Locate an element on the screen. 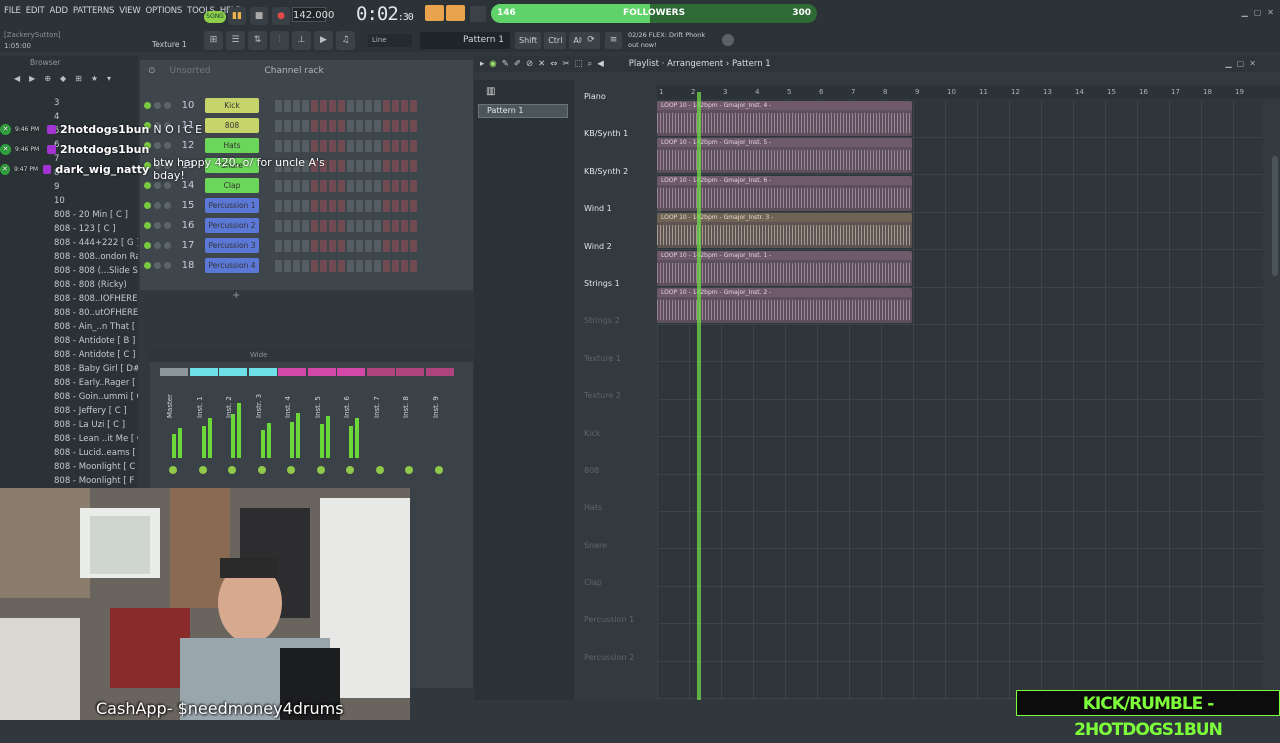 This screenshot has height=743, width=1280. menu-patterns: PATTERNS is located at coordinates (94, 11).